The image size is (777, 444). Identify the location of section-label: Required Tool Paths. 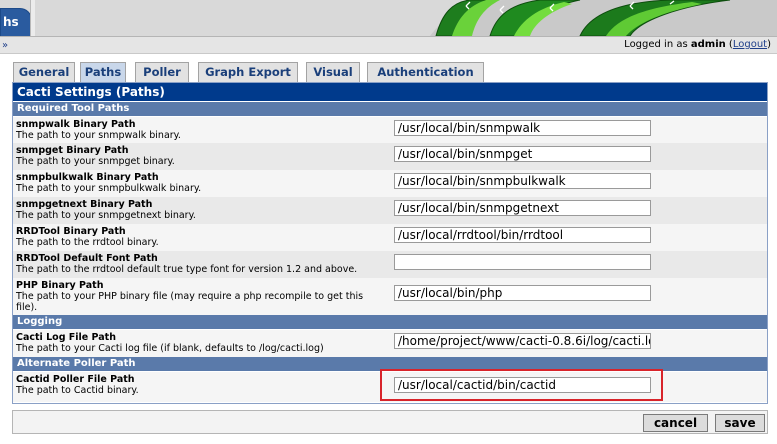
(73, 108).